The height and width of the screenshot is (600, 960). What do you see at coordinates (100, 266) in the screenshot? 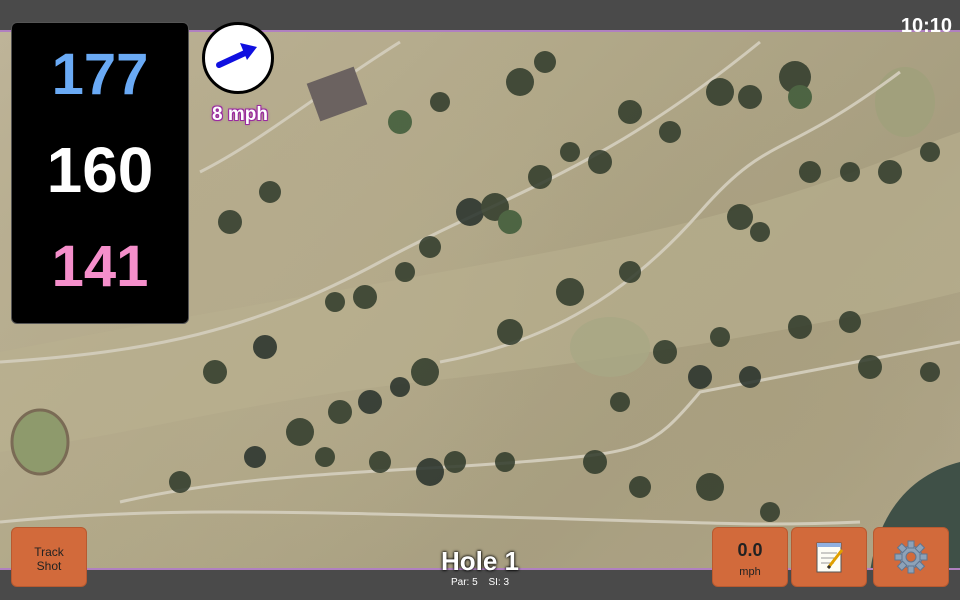
I see `distance-front: 141` at bounding box center [100, 266].